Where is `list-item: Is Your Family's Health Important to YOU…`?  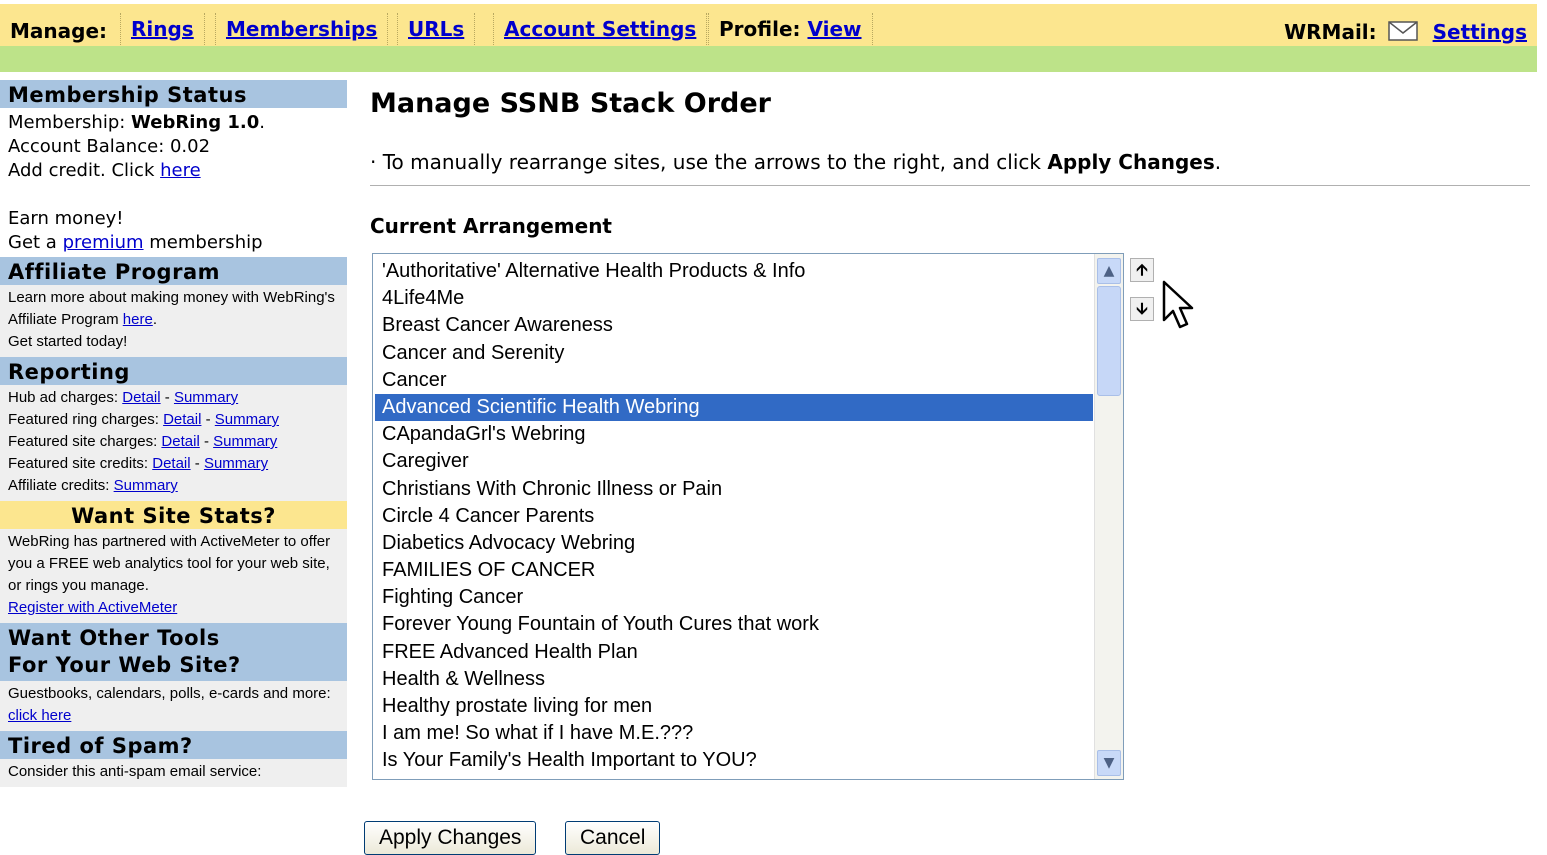 list-item: Is Your Family's Health Important to YOU… is located at coordinates (734, 760).